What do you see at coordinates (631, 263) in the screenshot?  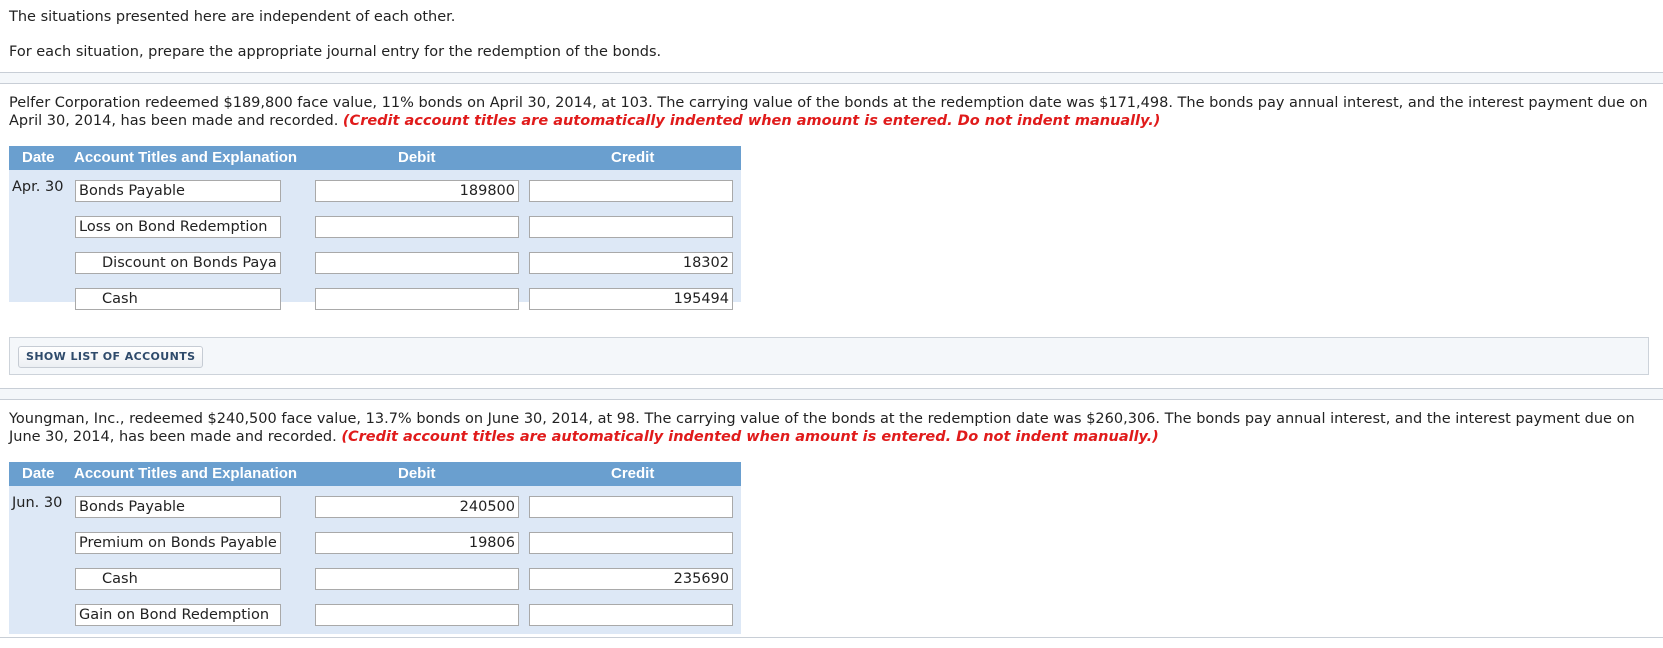 I see `credit-input: 18302` at bounding box center [631, 263].